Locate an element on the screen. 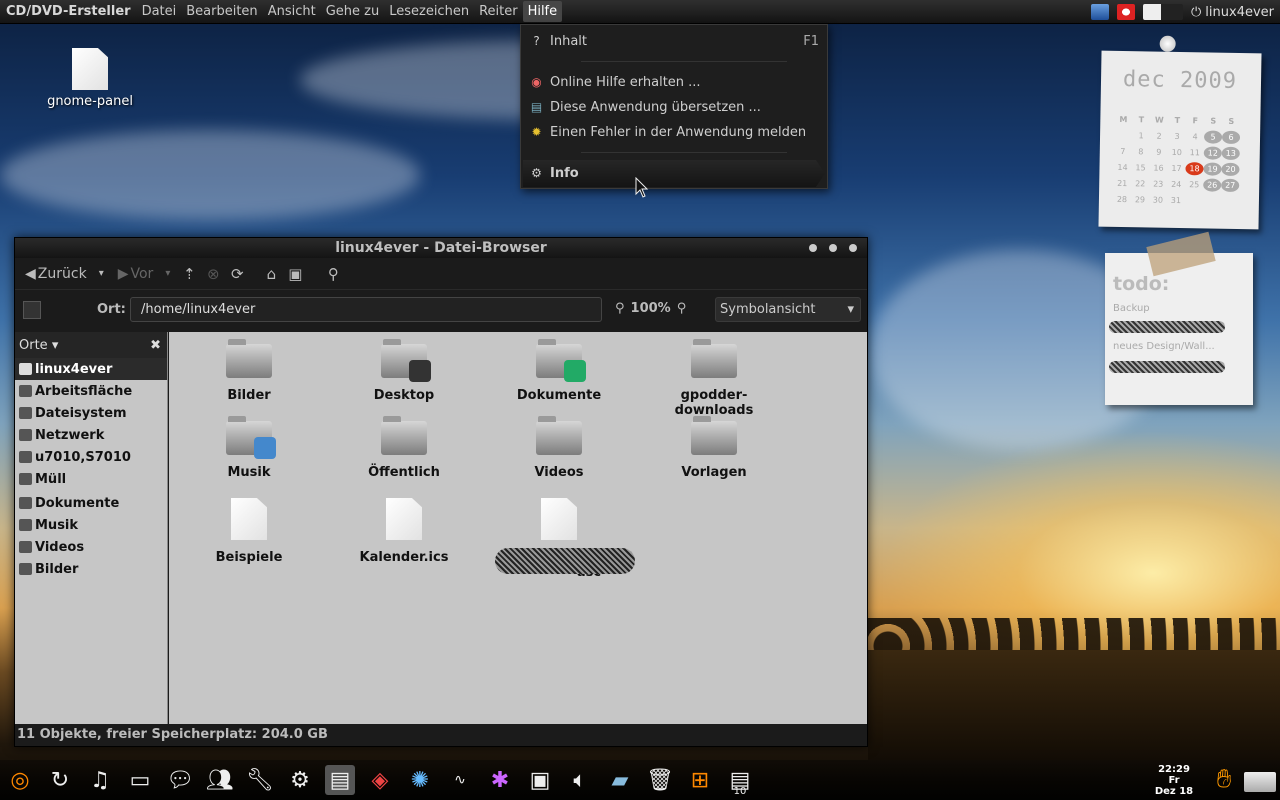  firefox-icon: ◎ is located at coordinates (20, 780).